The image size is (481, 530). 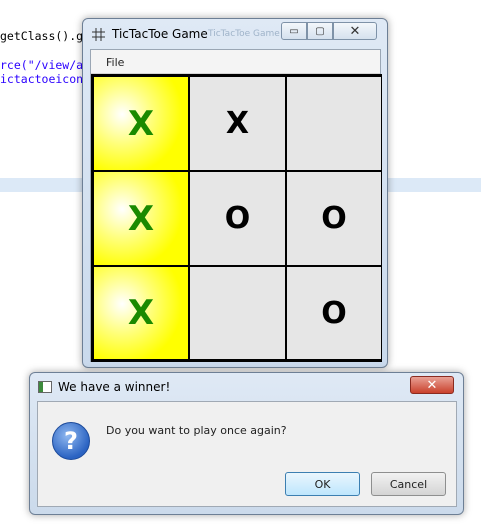 I want to click on code-line: ictactoeicon, so click(x=42, y=79).